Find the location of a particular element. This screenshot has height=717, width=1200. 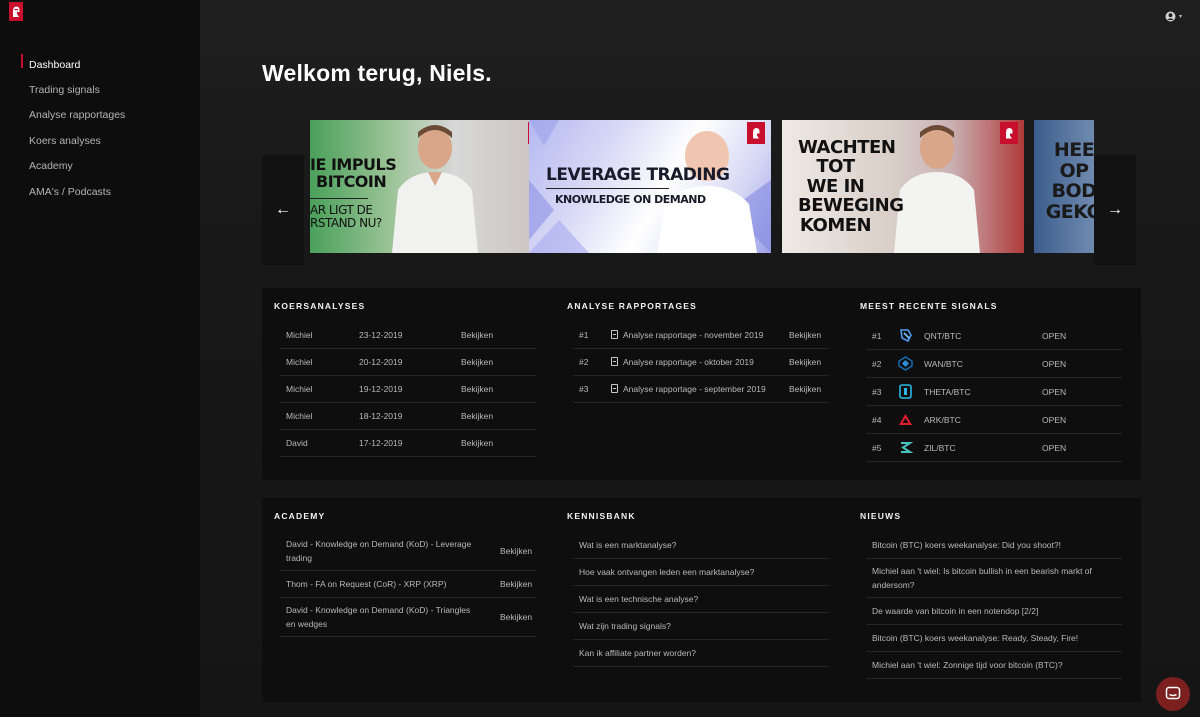

card-title-line: IE IMPULS is located at coordinates (353, 164).